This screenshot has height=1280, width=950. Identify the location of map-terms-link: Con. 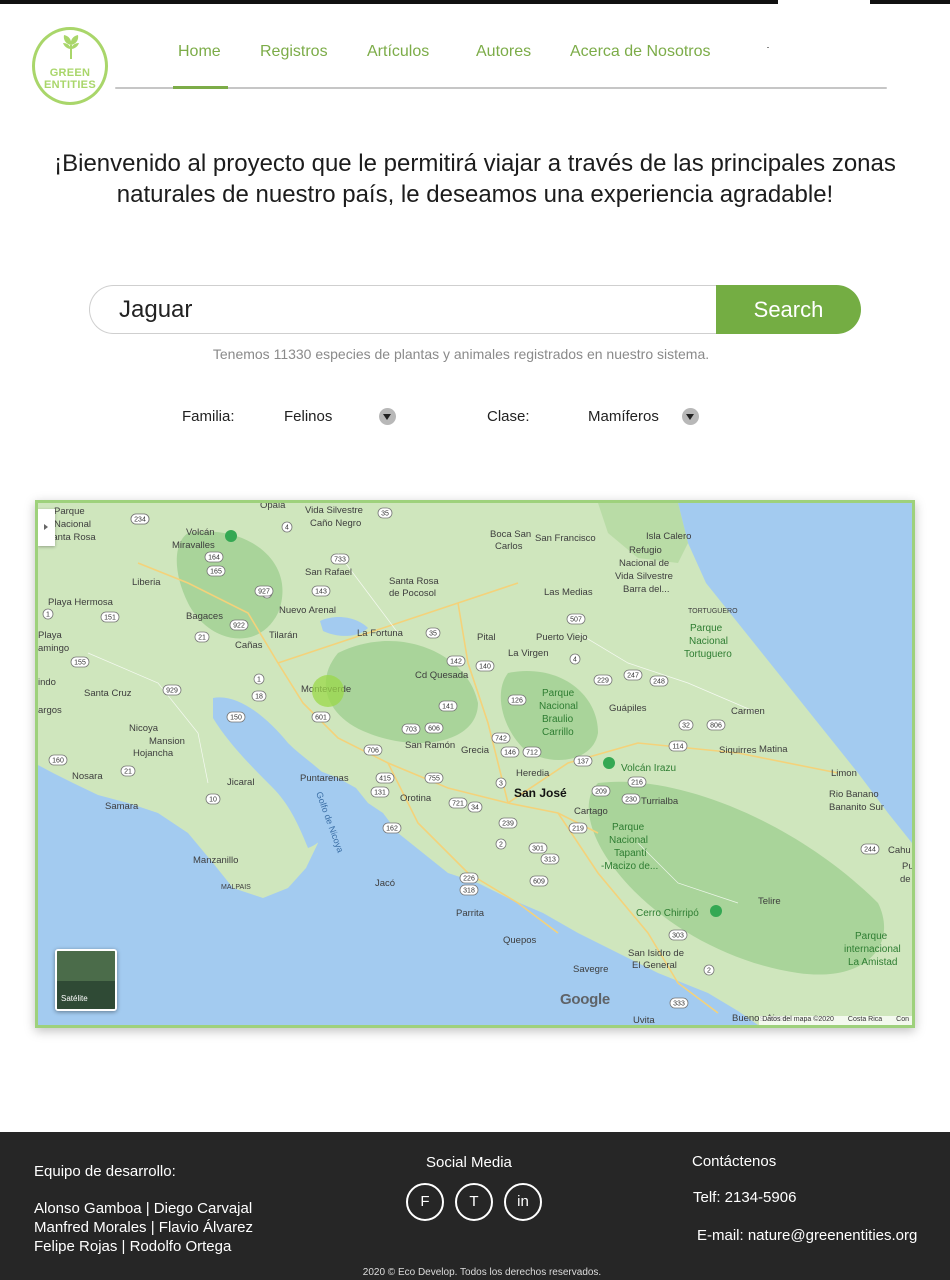
(902, 1019).